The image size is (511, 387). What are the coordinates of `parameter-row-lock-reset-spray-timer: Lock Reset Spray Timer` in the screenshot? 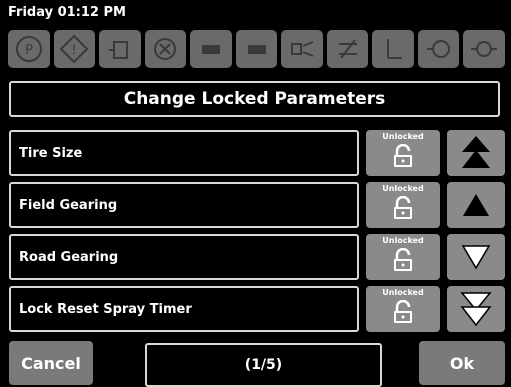 It's located at (184, 309).